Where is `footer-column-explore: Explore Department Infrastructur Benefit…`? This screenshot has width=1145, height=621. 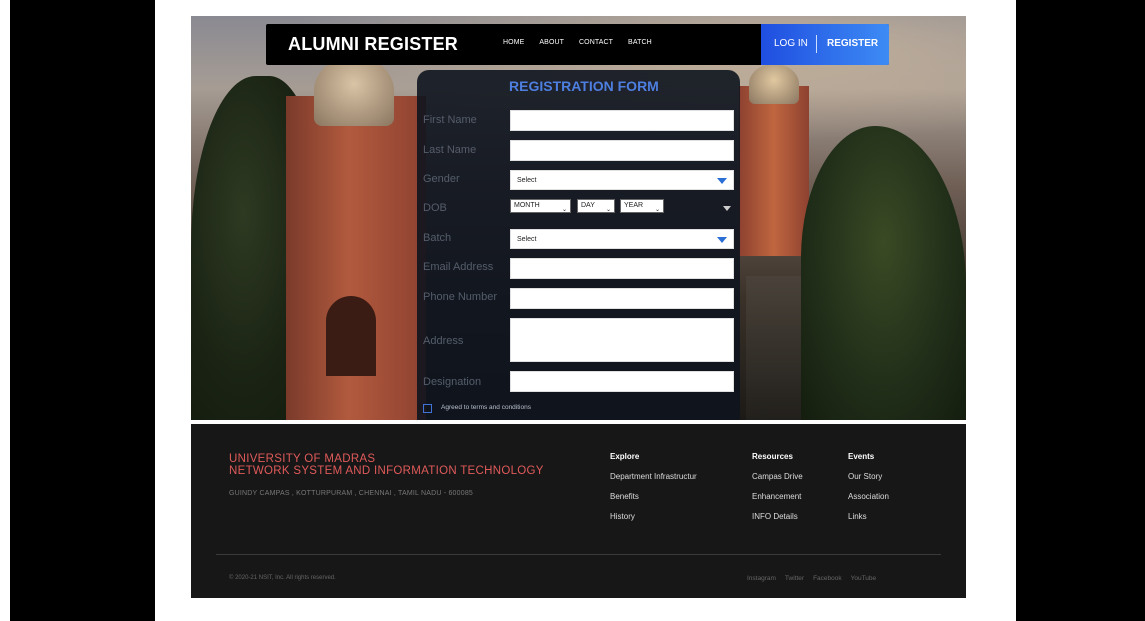
footer-column-explore: Explore Department Infrastructur Benefit… is located at coordinates (653, 492).